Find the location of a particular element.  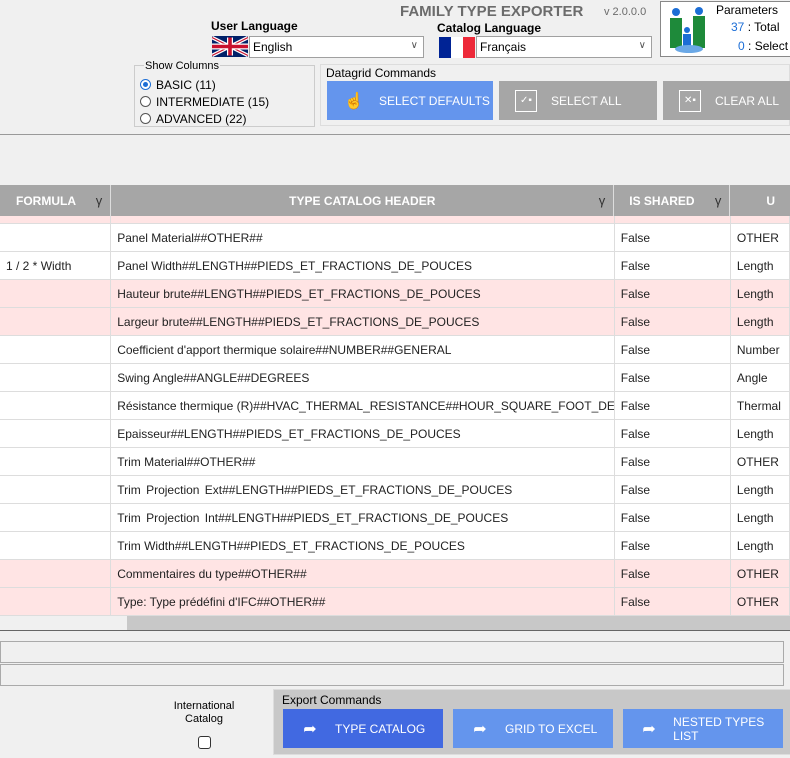

grid-to-excel-button: ➦ GRID TO EXCEL is located at coordinates (533, 728).